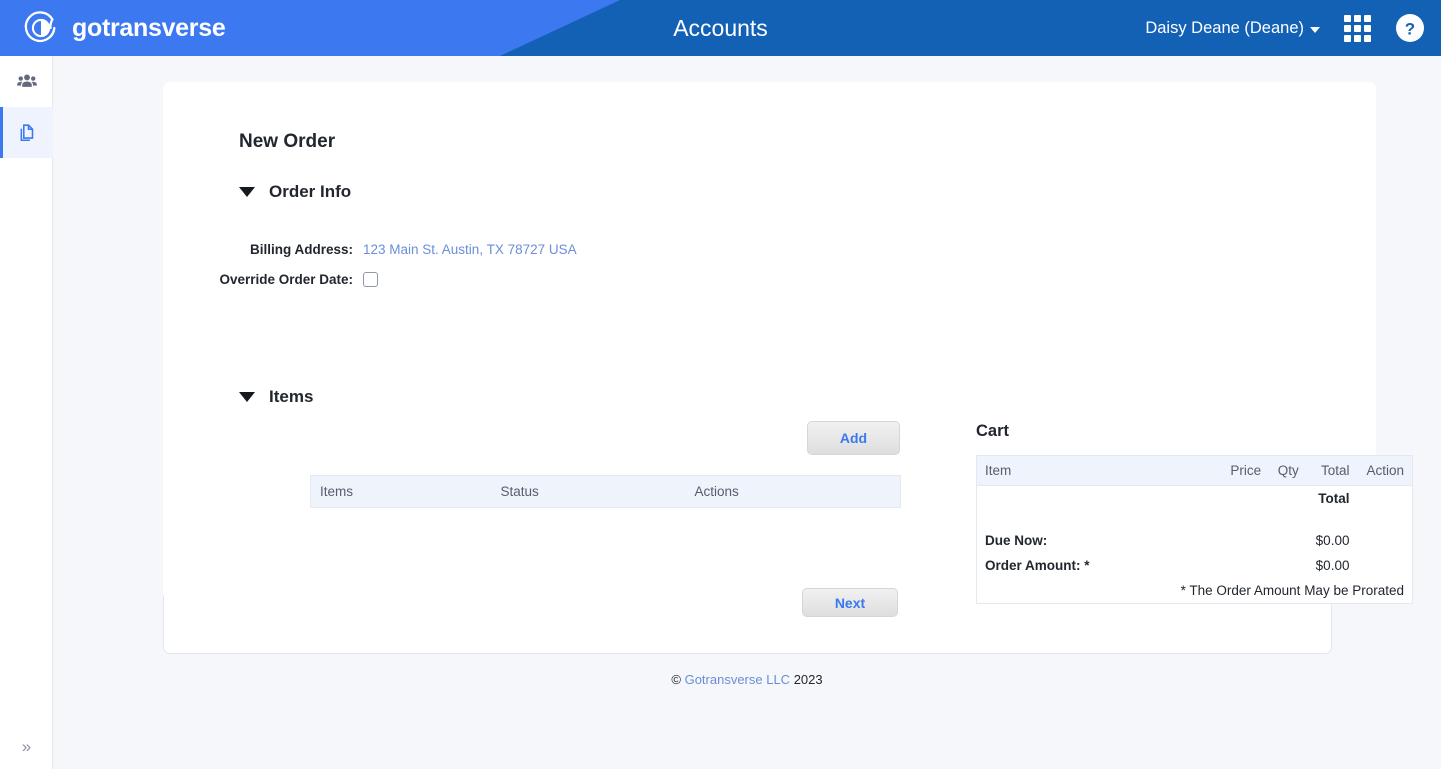 This screenshot has width=1441, height=769. Describe the element at coordinates (1315, 29) in the screenshot. I see `chevron-down-icon` at that location.